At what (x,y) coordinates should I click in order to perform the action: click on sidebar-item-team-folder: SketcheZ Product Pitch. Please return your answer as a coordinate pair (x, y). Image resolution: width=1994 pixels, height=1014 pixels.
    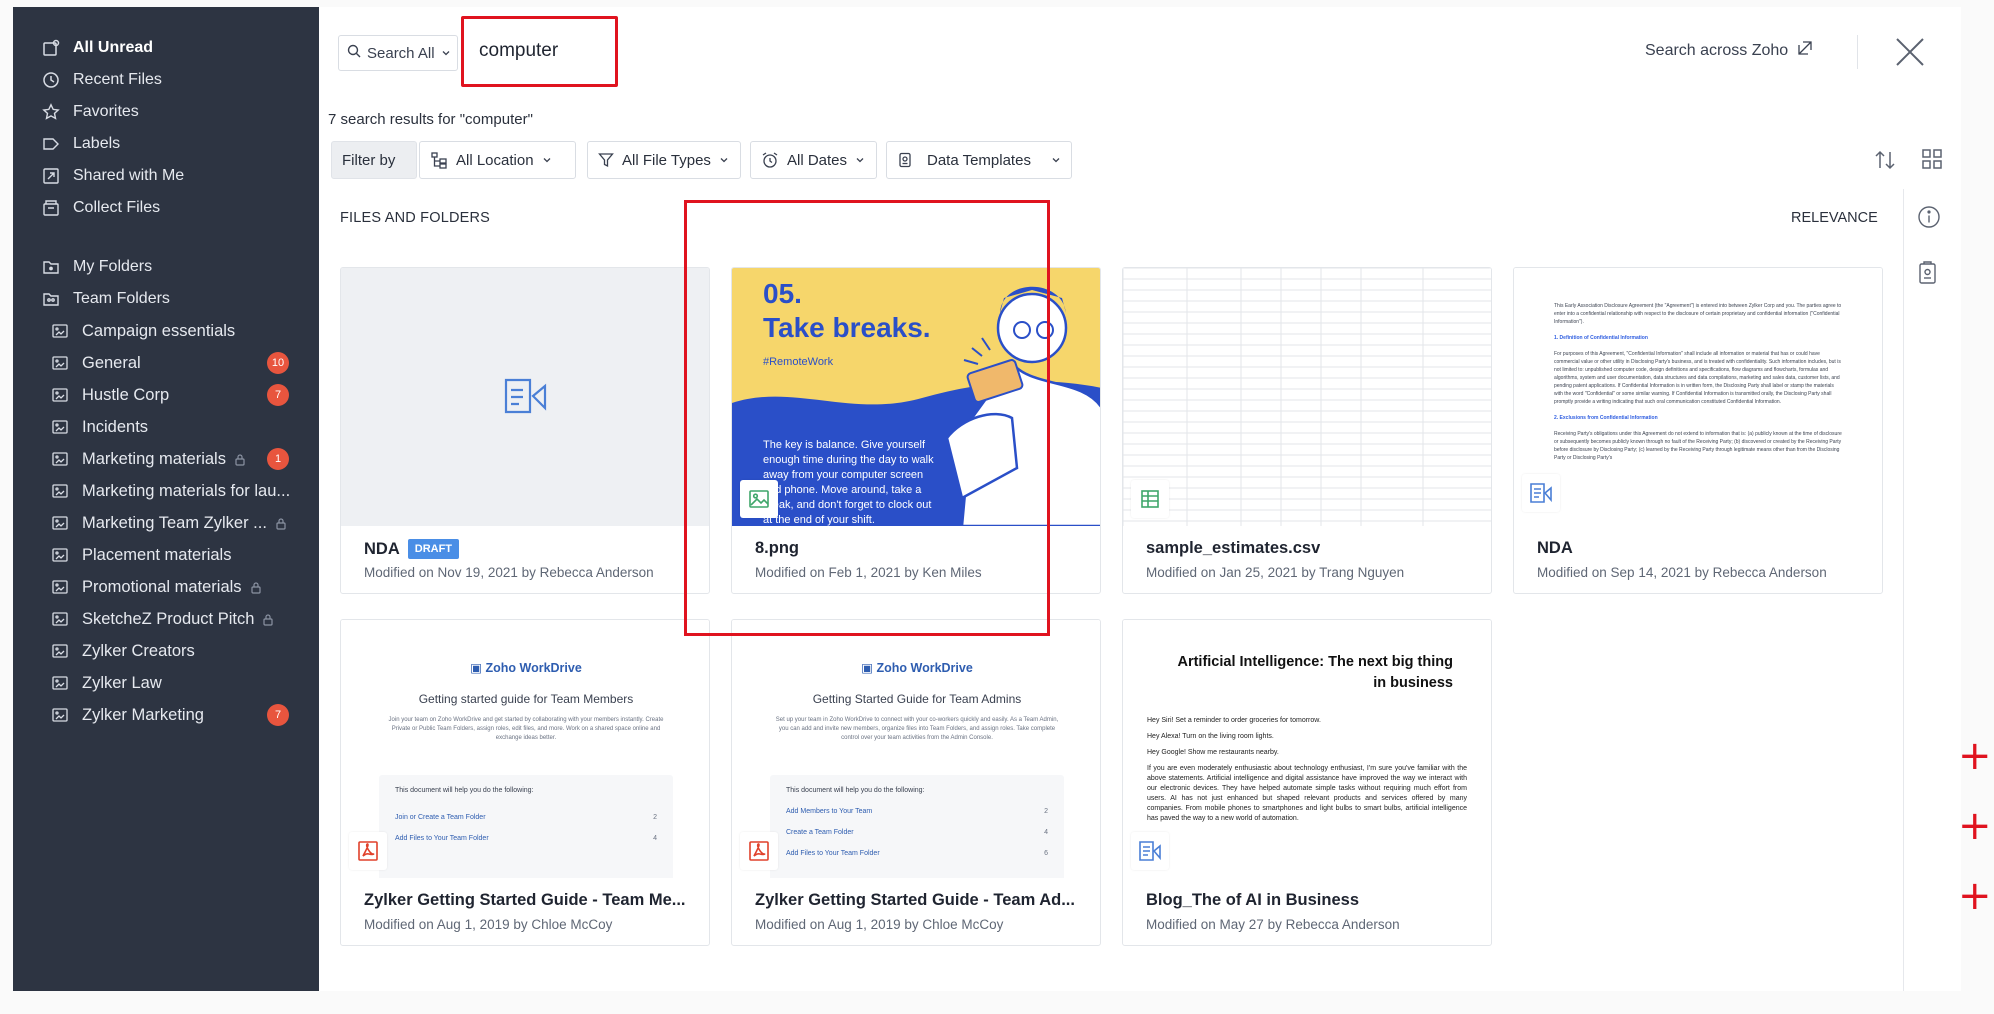
    Looking at the image, I should click on (162, 619).